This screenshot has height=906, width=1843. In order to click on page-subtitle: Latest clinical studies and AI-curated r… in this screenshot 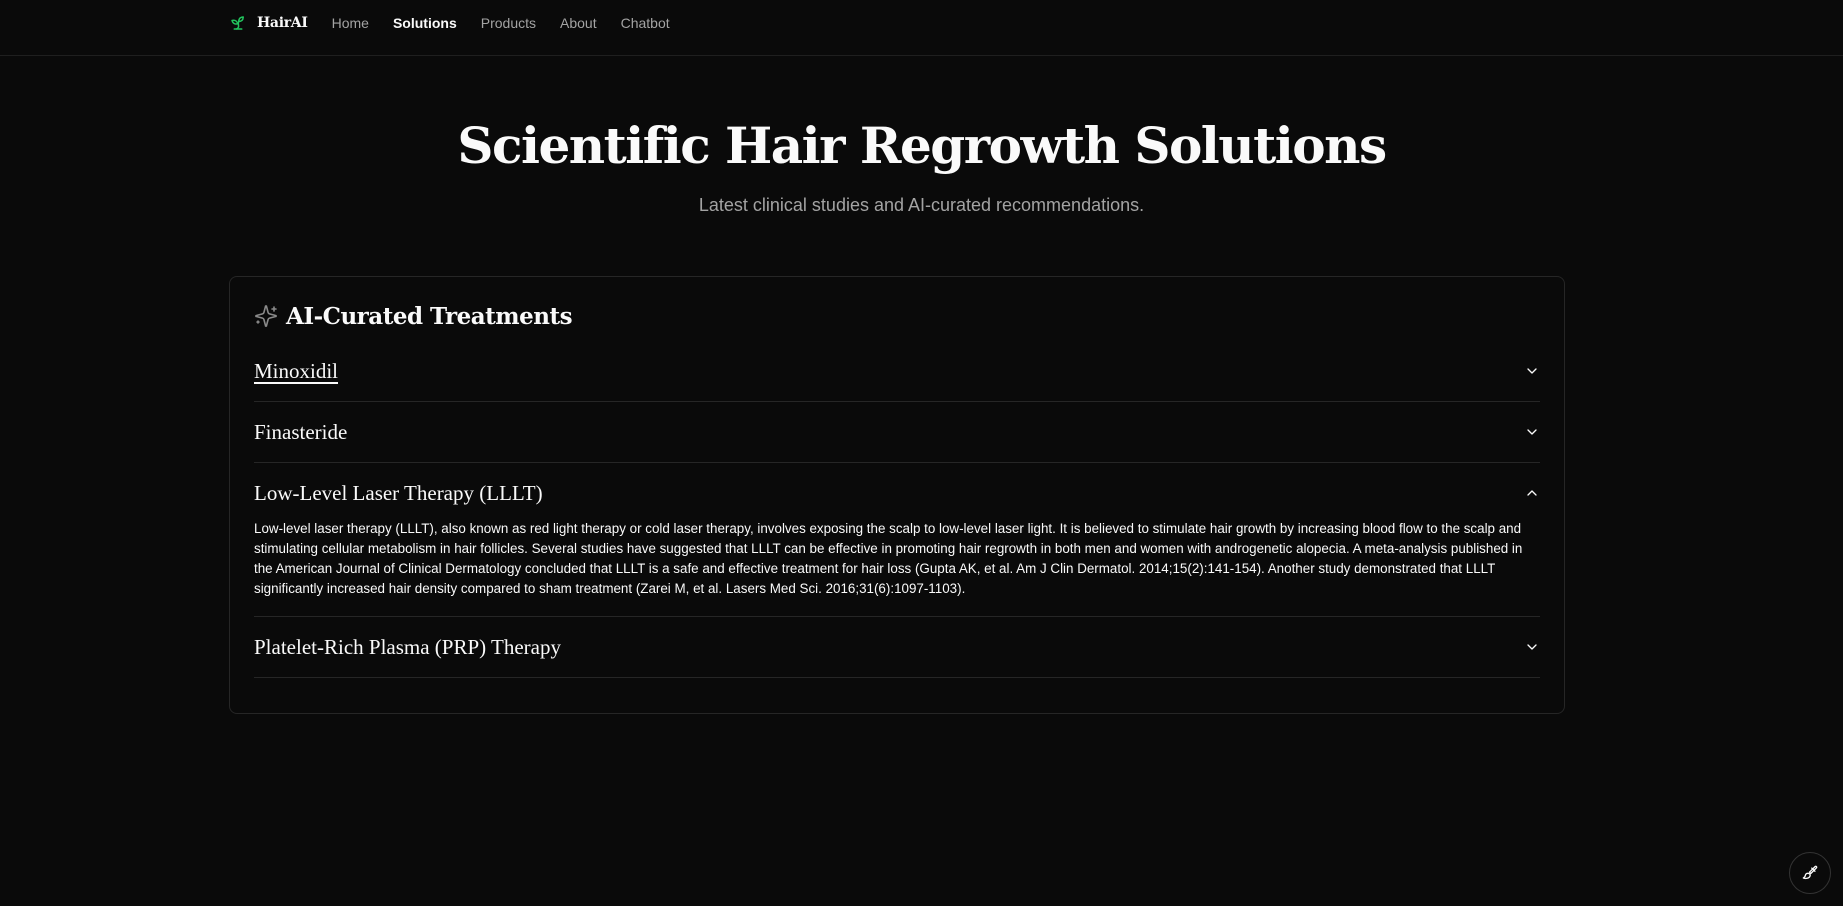, I will do `click(921, 205)`.